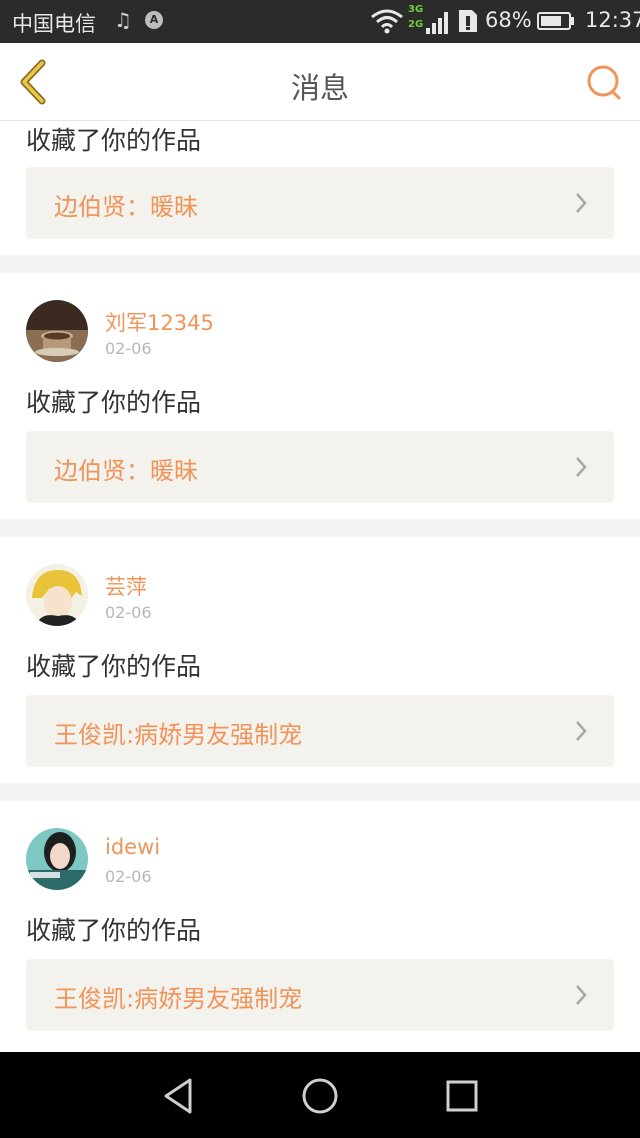 The height and width of the screenshot is (1138, 640). I want to click on battery-percent: 68%, so click(508, 20).